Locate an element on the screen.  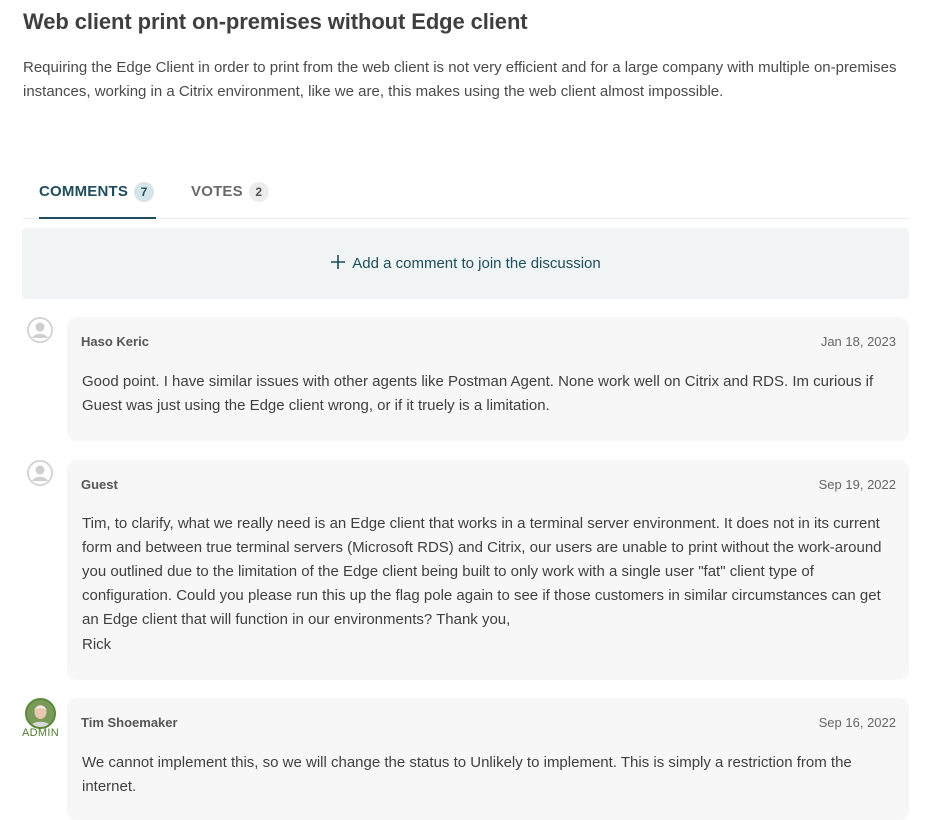
tab-comments: COMMENTS 7 is located at coordinates (98, 200).